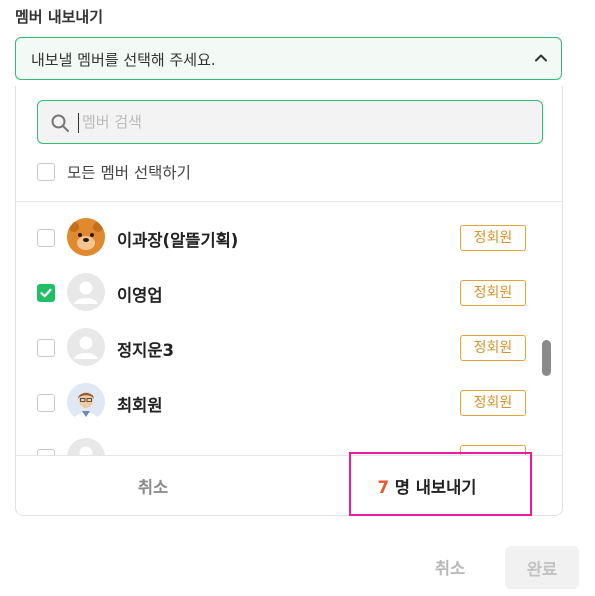 This screenshot has width=595, height=596. What do you see at coordinates (86, 237) in the screenshot?
I see `bear-avatar` at bounding box center [86, 237].